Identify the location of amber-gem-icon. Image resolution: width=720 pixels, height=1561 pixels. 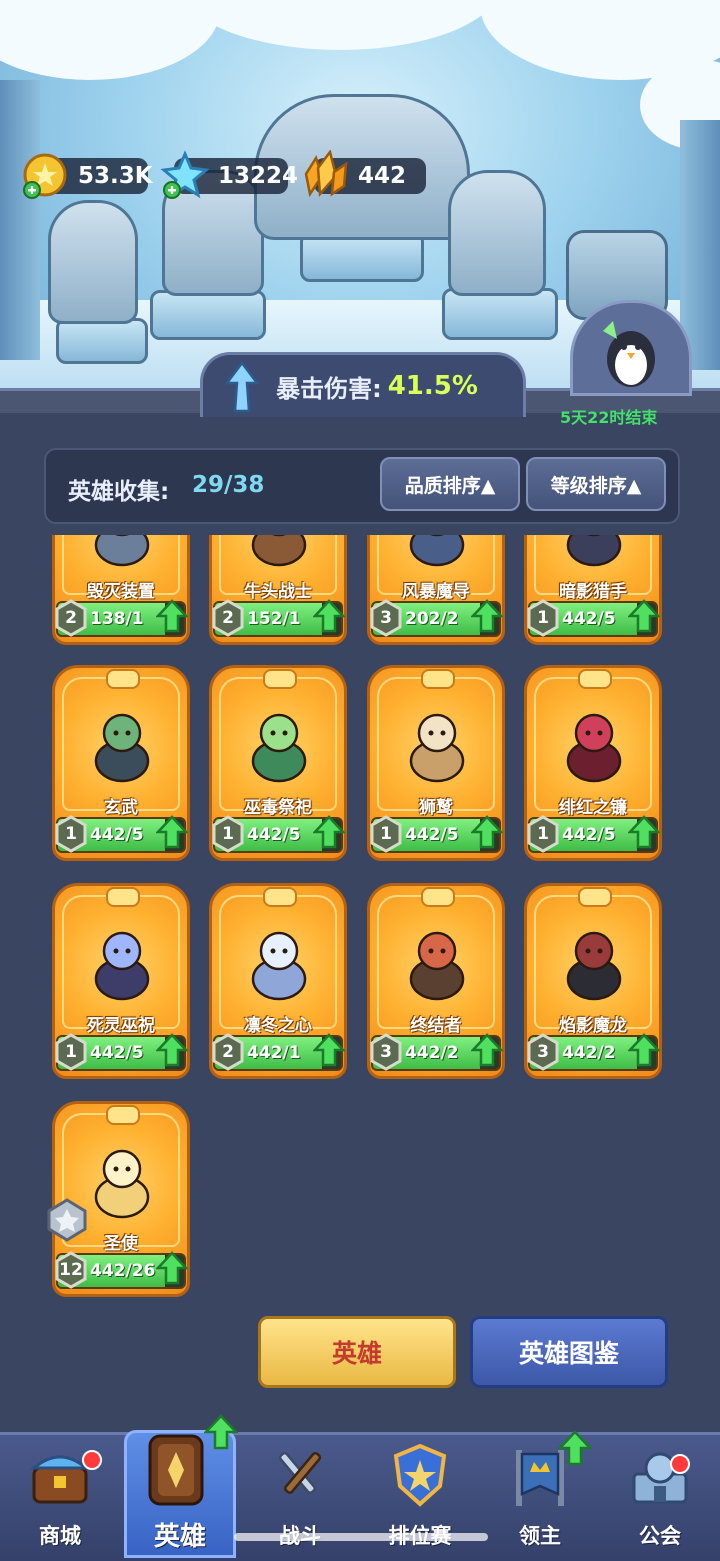
(326, 174).